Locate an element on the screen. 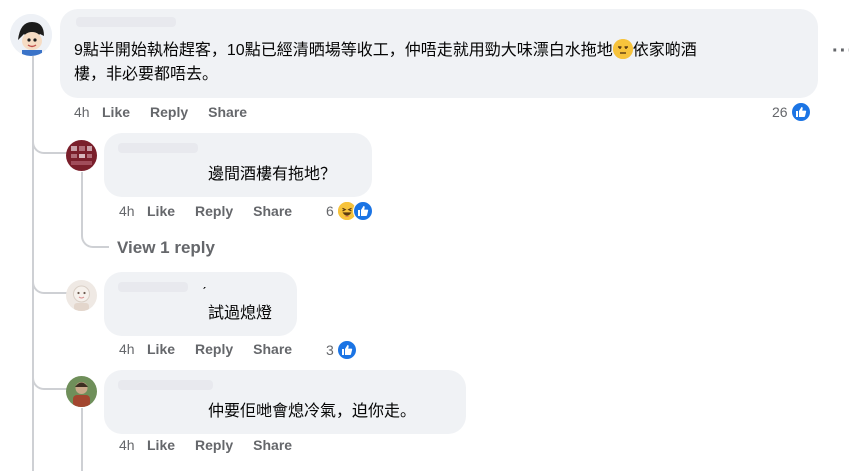 Image resolution: width=849 pixels, height=471 pixels. reply-3-reply-button: Reply is located at coordinates (214, 445).